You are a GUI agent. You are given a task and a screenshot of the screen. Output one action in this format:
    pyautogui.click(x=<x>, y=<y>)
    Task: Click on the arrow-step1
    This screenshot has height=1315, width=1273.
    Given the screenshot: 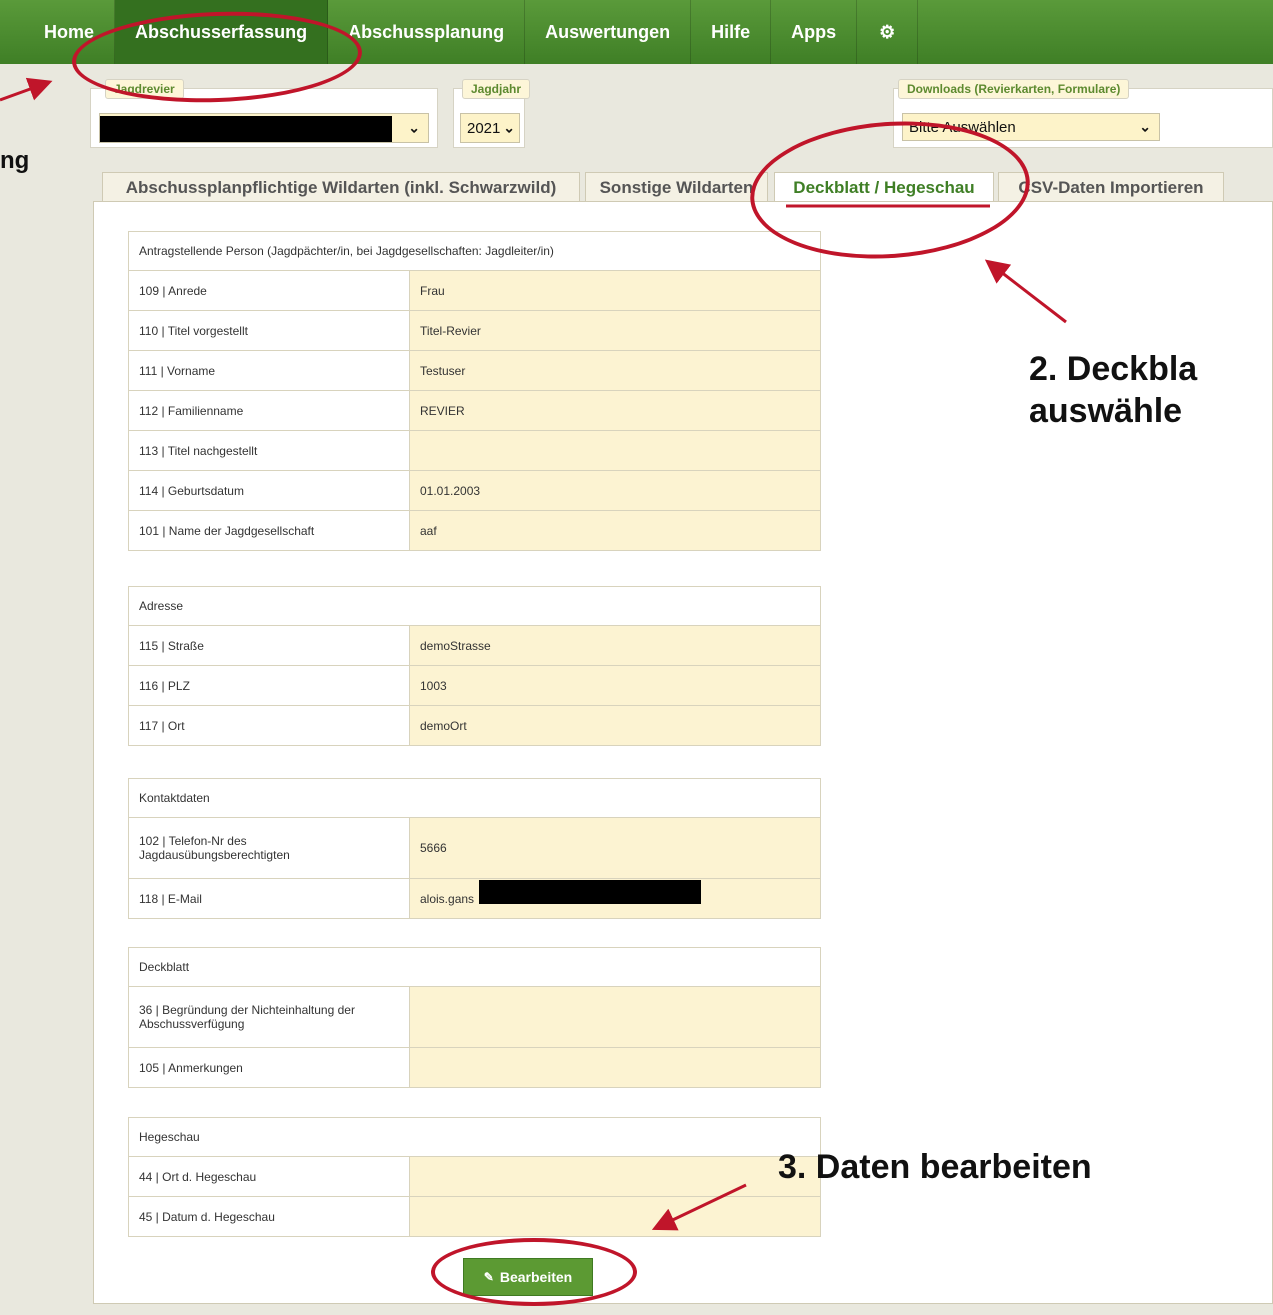 What is the action you would take?
    pyautogui.click(x=26, y=89)
    